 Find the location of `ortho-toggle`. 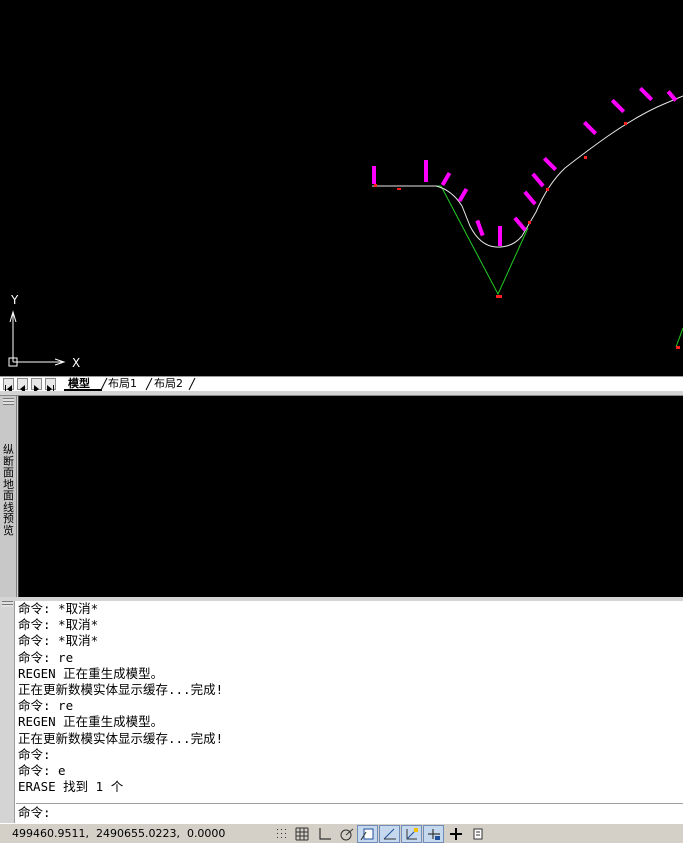

ortho-toggle is located at coordinates (324, 834).